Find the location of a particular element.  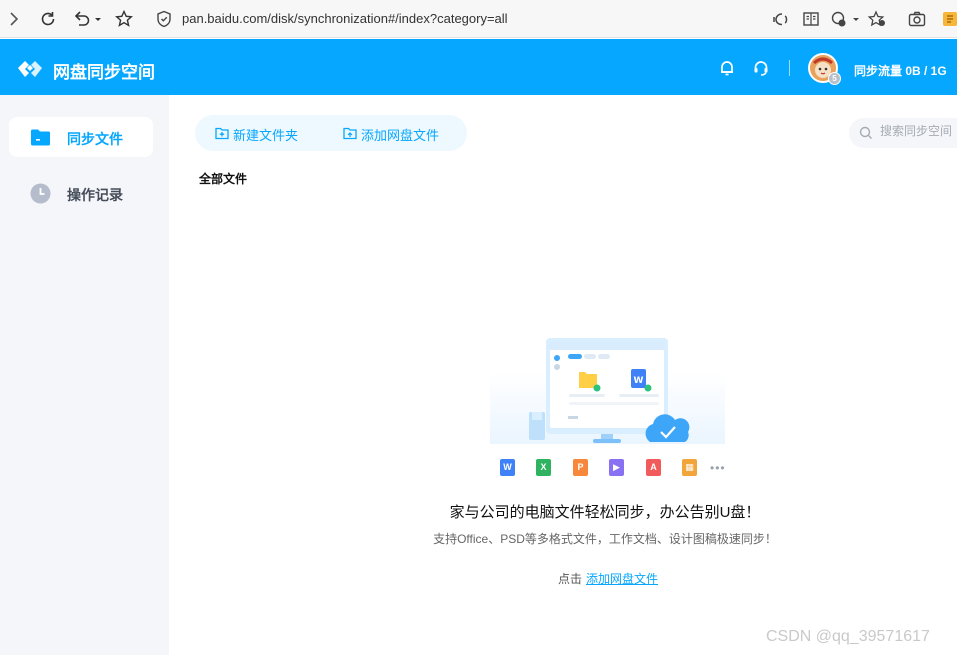

favorites-icon is located at coordinates (877, 19).